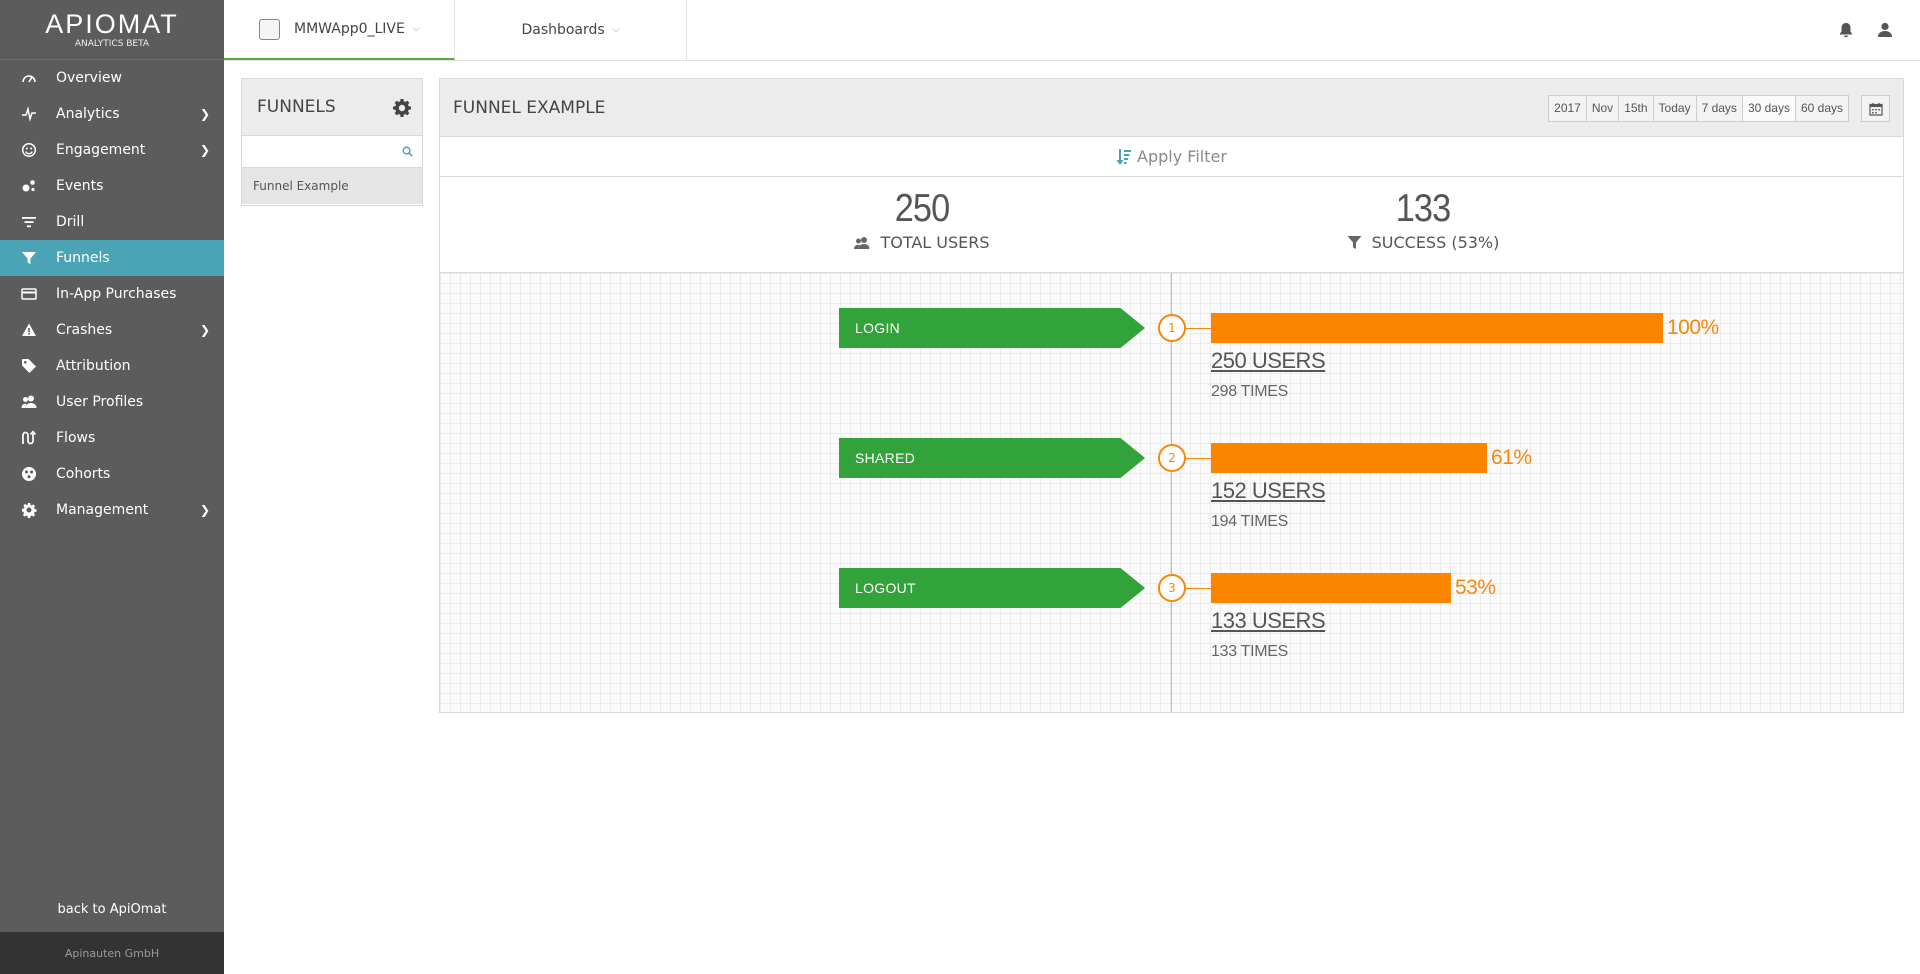 Image resolution: width=1920 pixels, height=974 pixels. I want to click on funnel-step-number: 3, so click(1172, 588).